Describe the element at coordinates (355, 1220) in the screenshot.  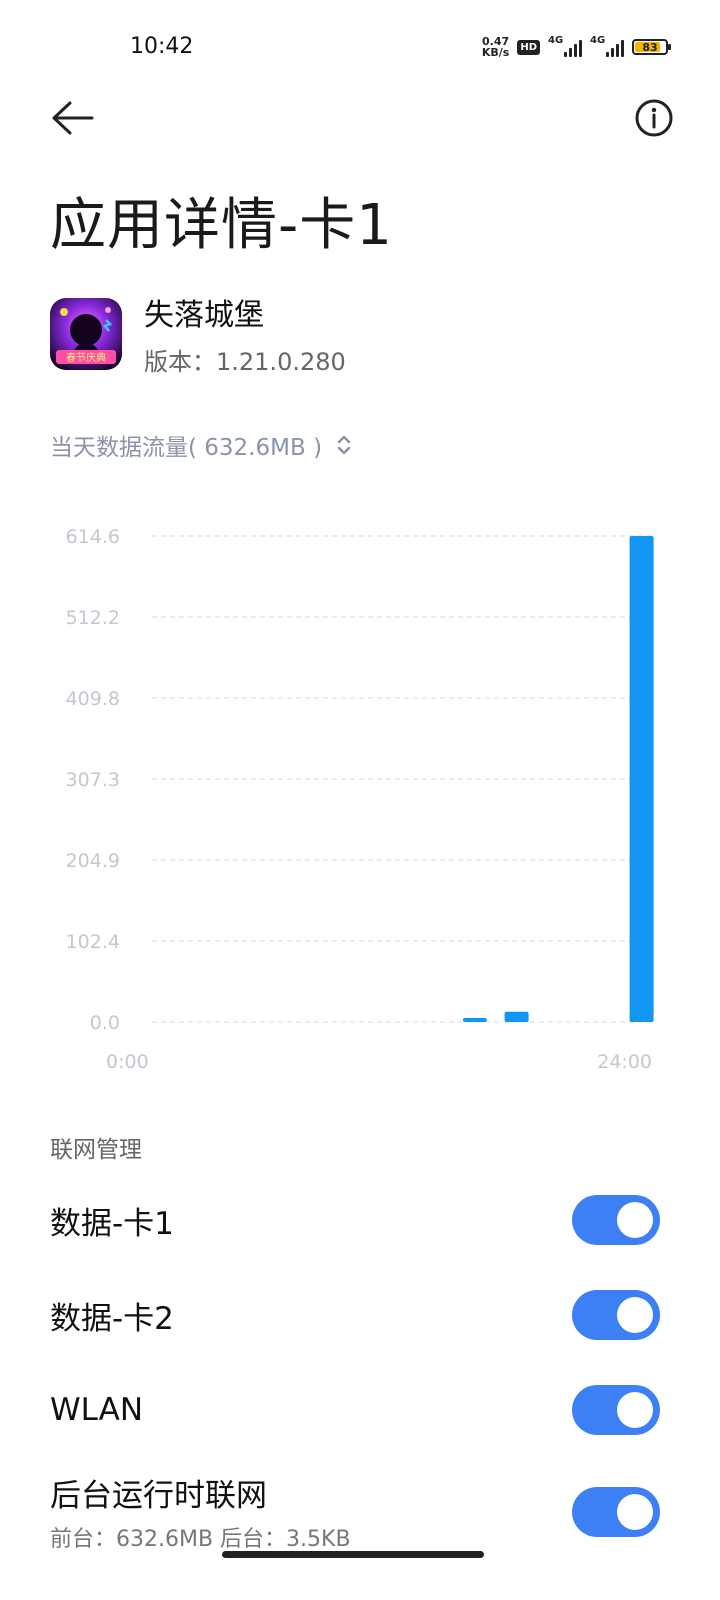
I see `setting-row-sim1-data: 数据-卡1` at that location.